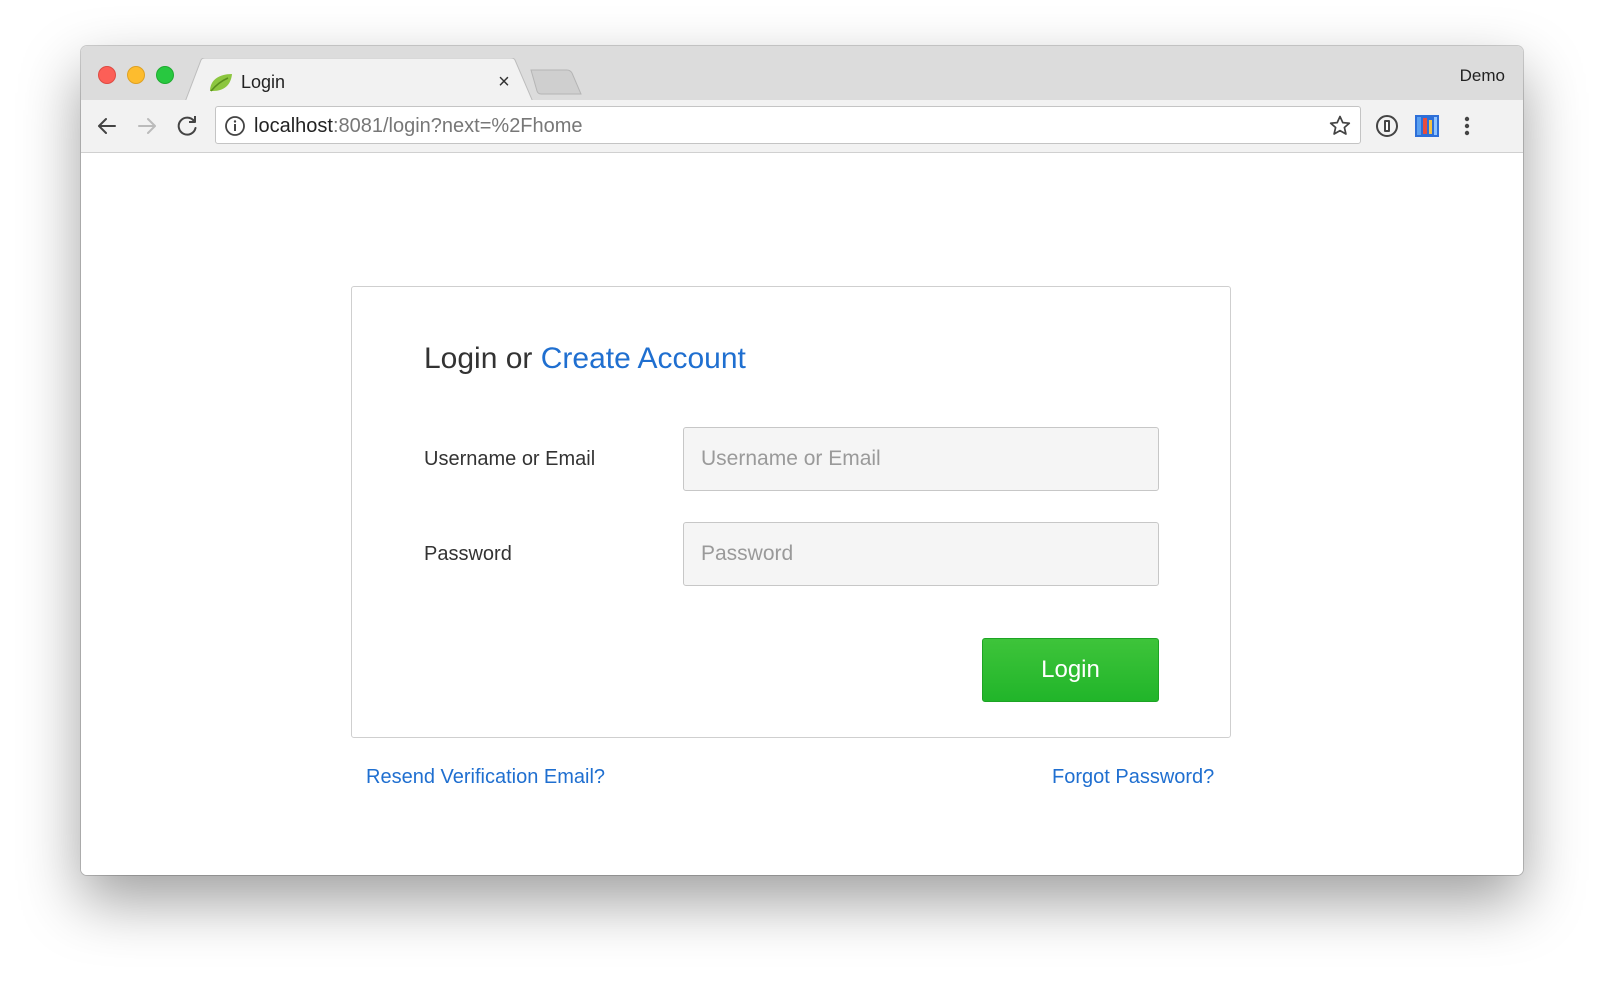  Describe the element at coordinates (1133, 777) in the screenshot. I see `forgot-password-link: Forgot Password?` at that location.